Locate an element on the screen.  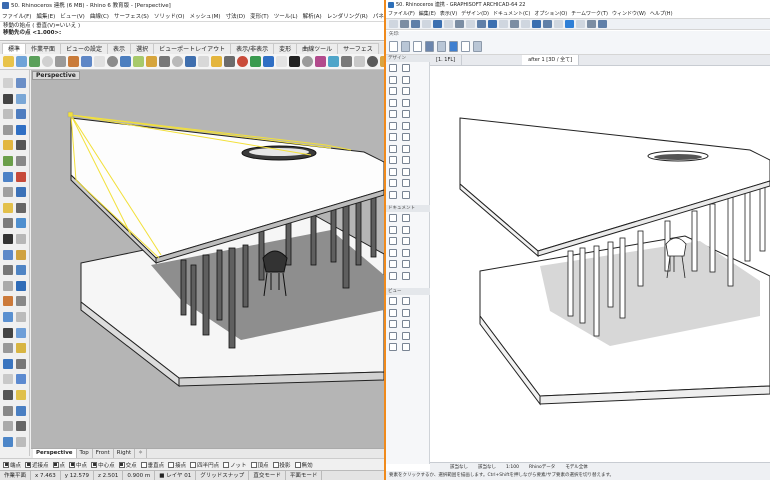
rhino-menu-item: ファイル(F) is located at coordinates (16, 16).